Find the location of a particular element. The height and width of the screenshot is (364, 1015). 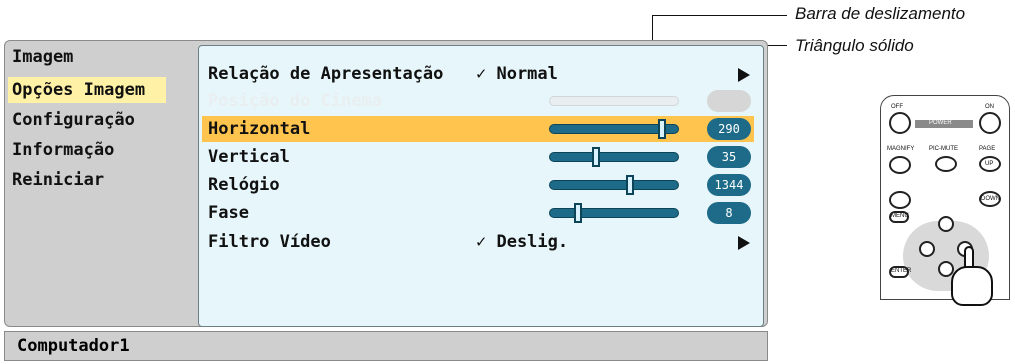

row-filtro-video: Filtro Vídeo ✓ Deslig. is located at coordinates (478, 242).